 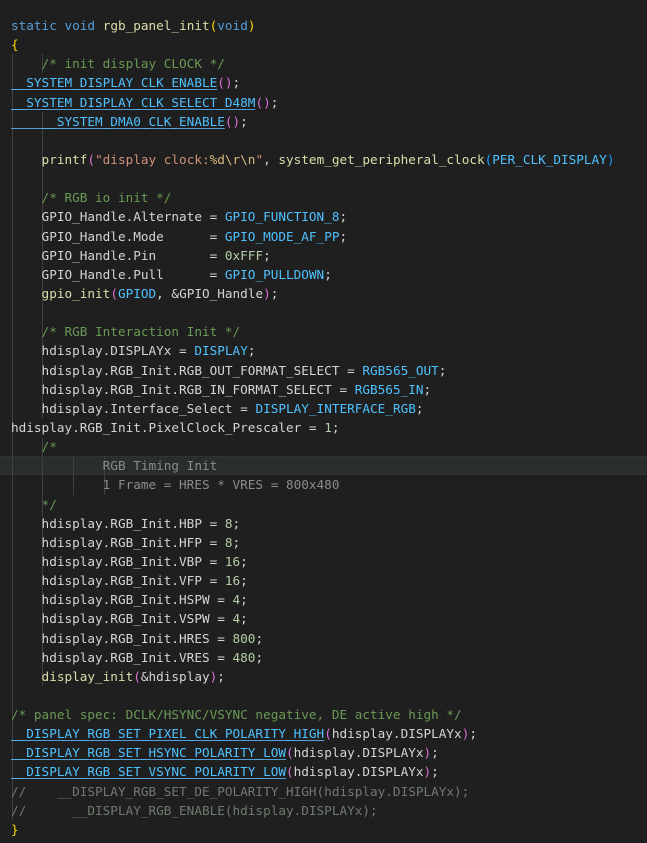 I want to click on code-line: hdisplay.RGB_Init.VSPW = 4;, so click(x=323, y=619).